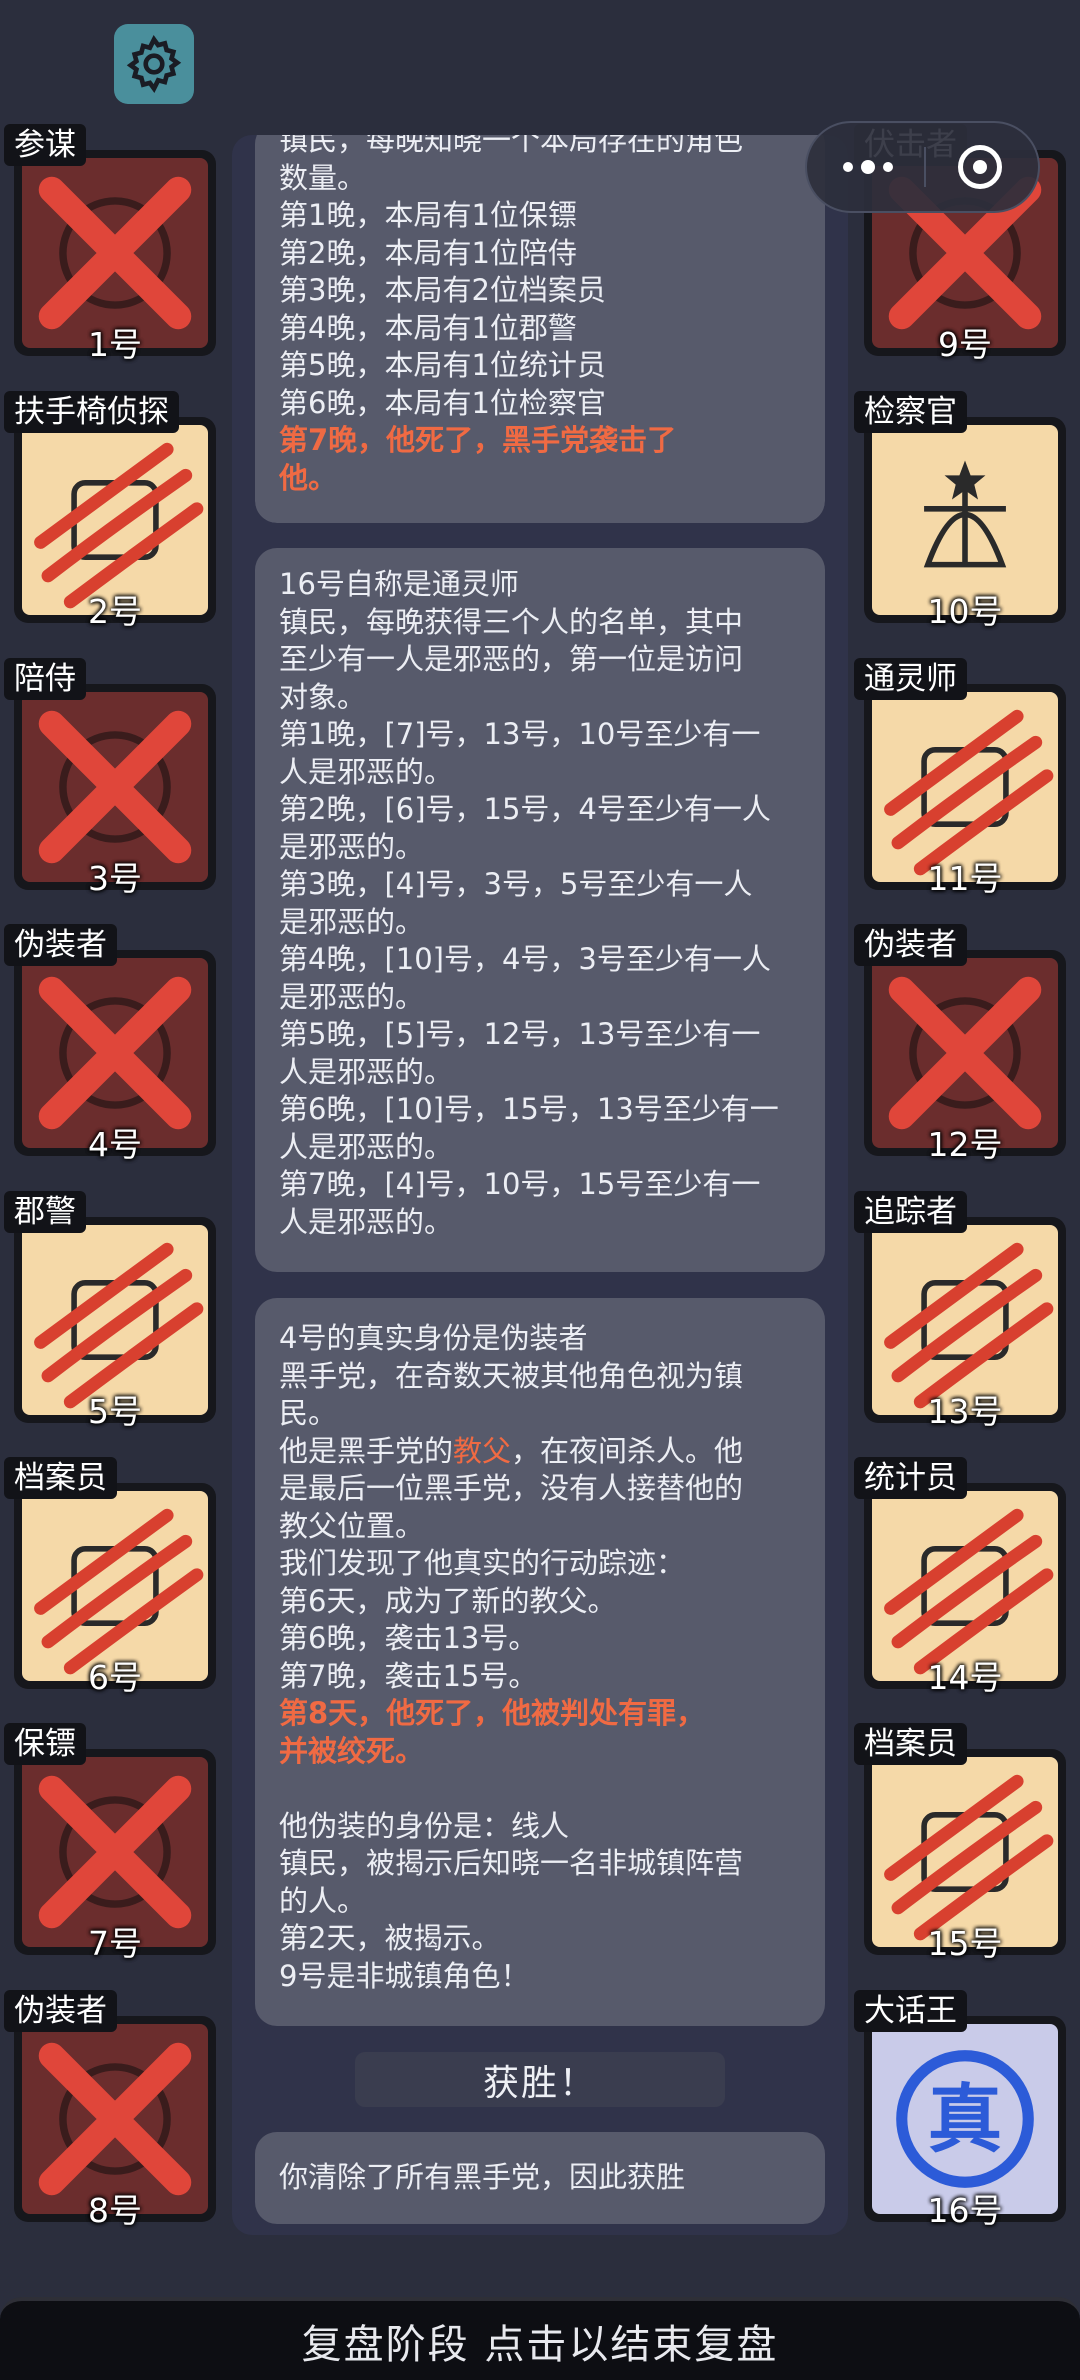 This screenshot has width=1080, height=2380. I want to click on role-label: 追踪者, so click(910, 1212).